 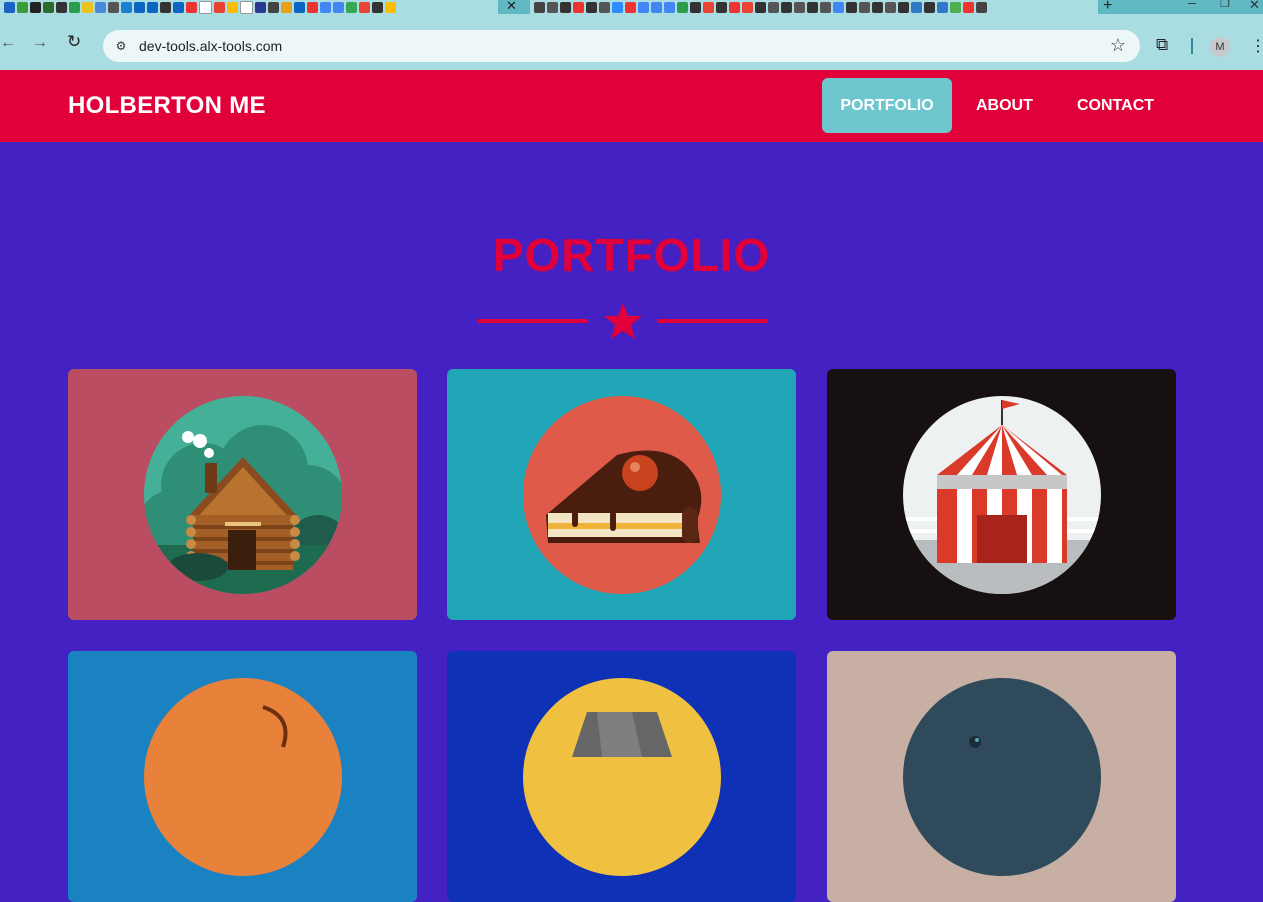 What do you see at coordinates (40, 43) in the screenshot?
I see `forward-icon: →` at bounding box center [40, 43].